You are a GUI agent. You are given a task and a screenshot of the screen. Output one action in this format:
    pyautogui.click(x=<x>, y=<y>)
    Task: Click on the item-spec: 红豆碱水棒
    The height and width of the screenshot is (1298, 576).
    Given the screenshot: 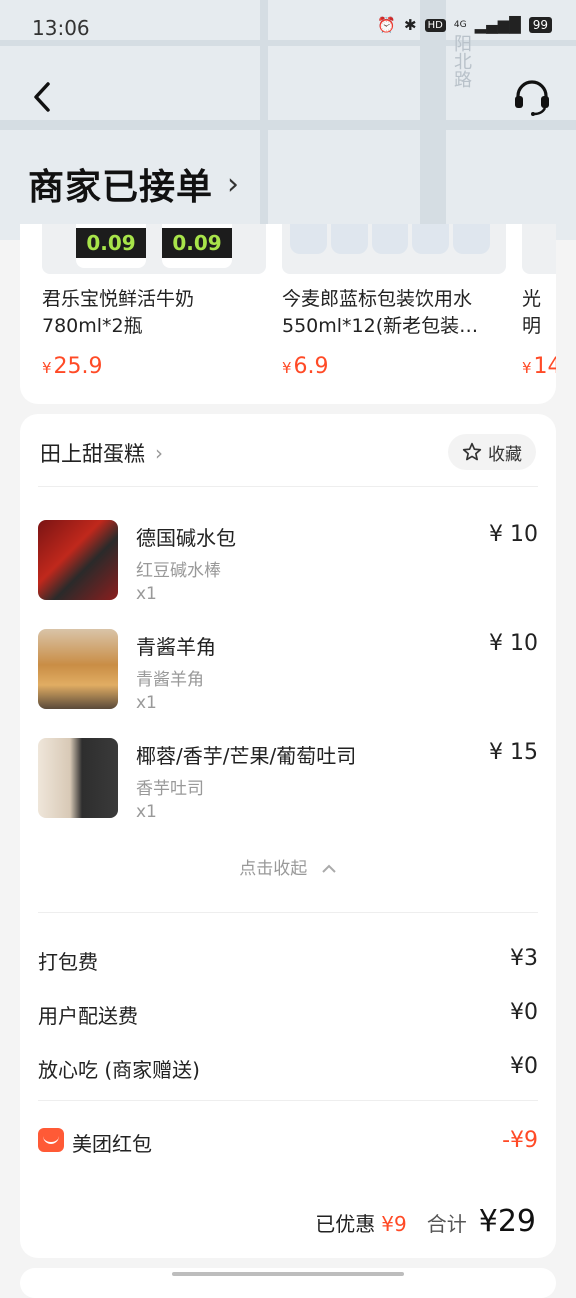 What is the action you would take?
    pyautogui.click(x=178, y=571)
    